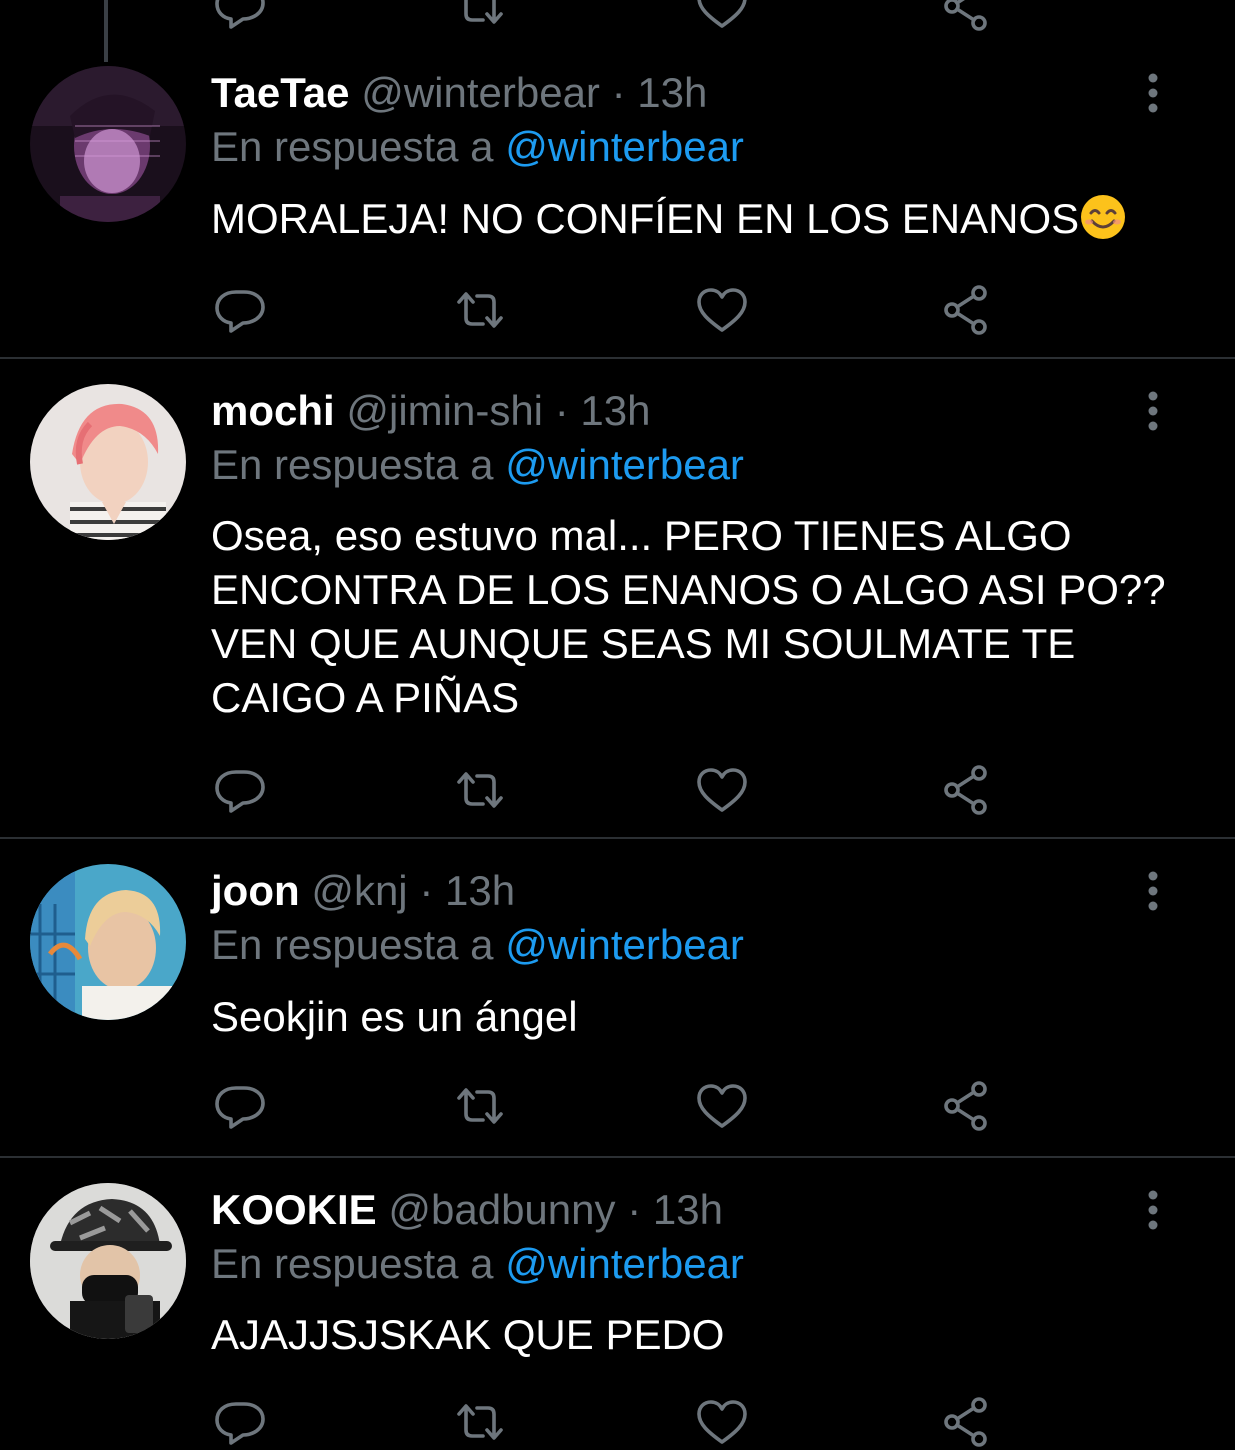 The height and width of the screenshot is (1450, 1235). I want to click on display-name: joon, so click(255, 890).